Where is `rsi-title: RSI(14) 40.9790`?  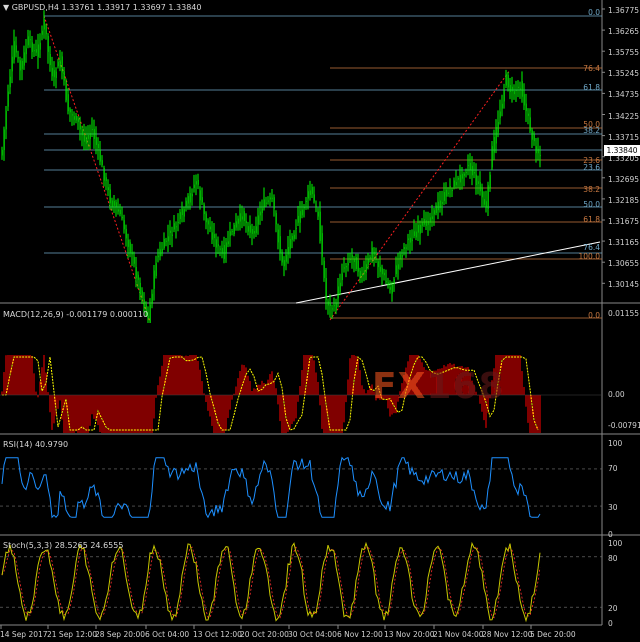
rsi-title: RSI(14) 40.9790 is located at coordinates (36, 444).